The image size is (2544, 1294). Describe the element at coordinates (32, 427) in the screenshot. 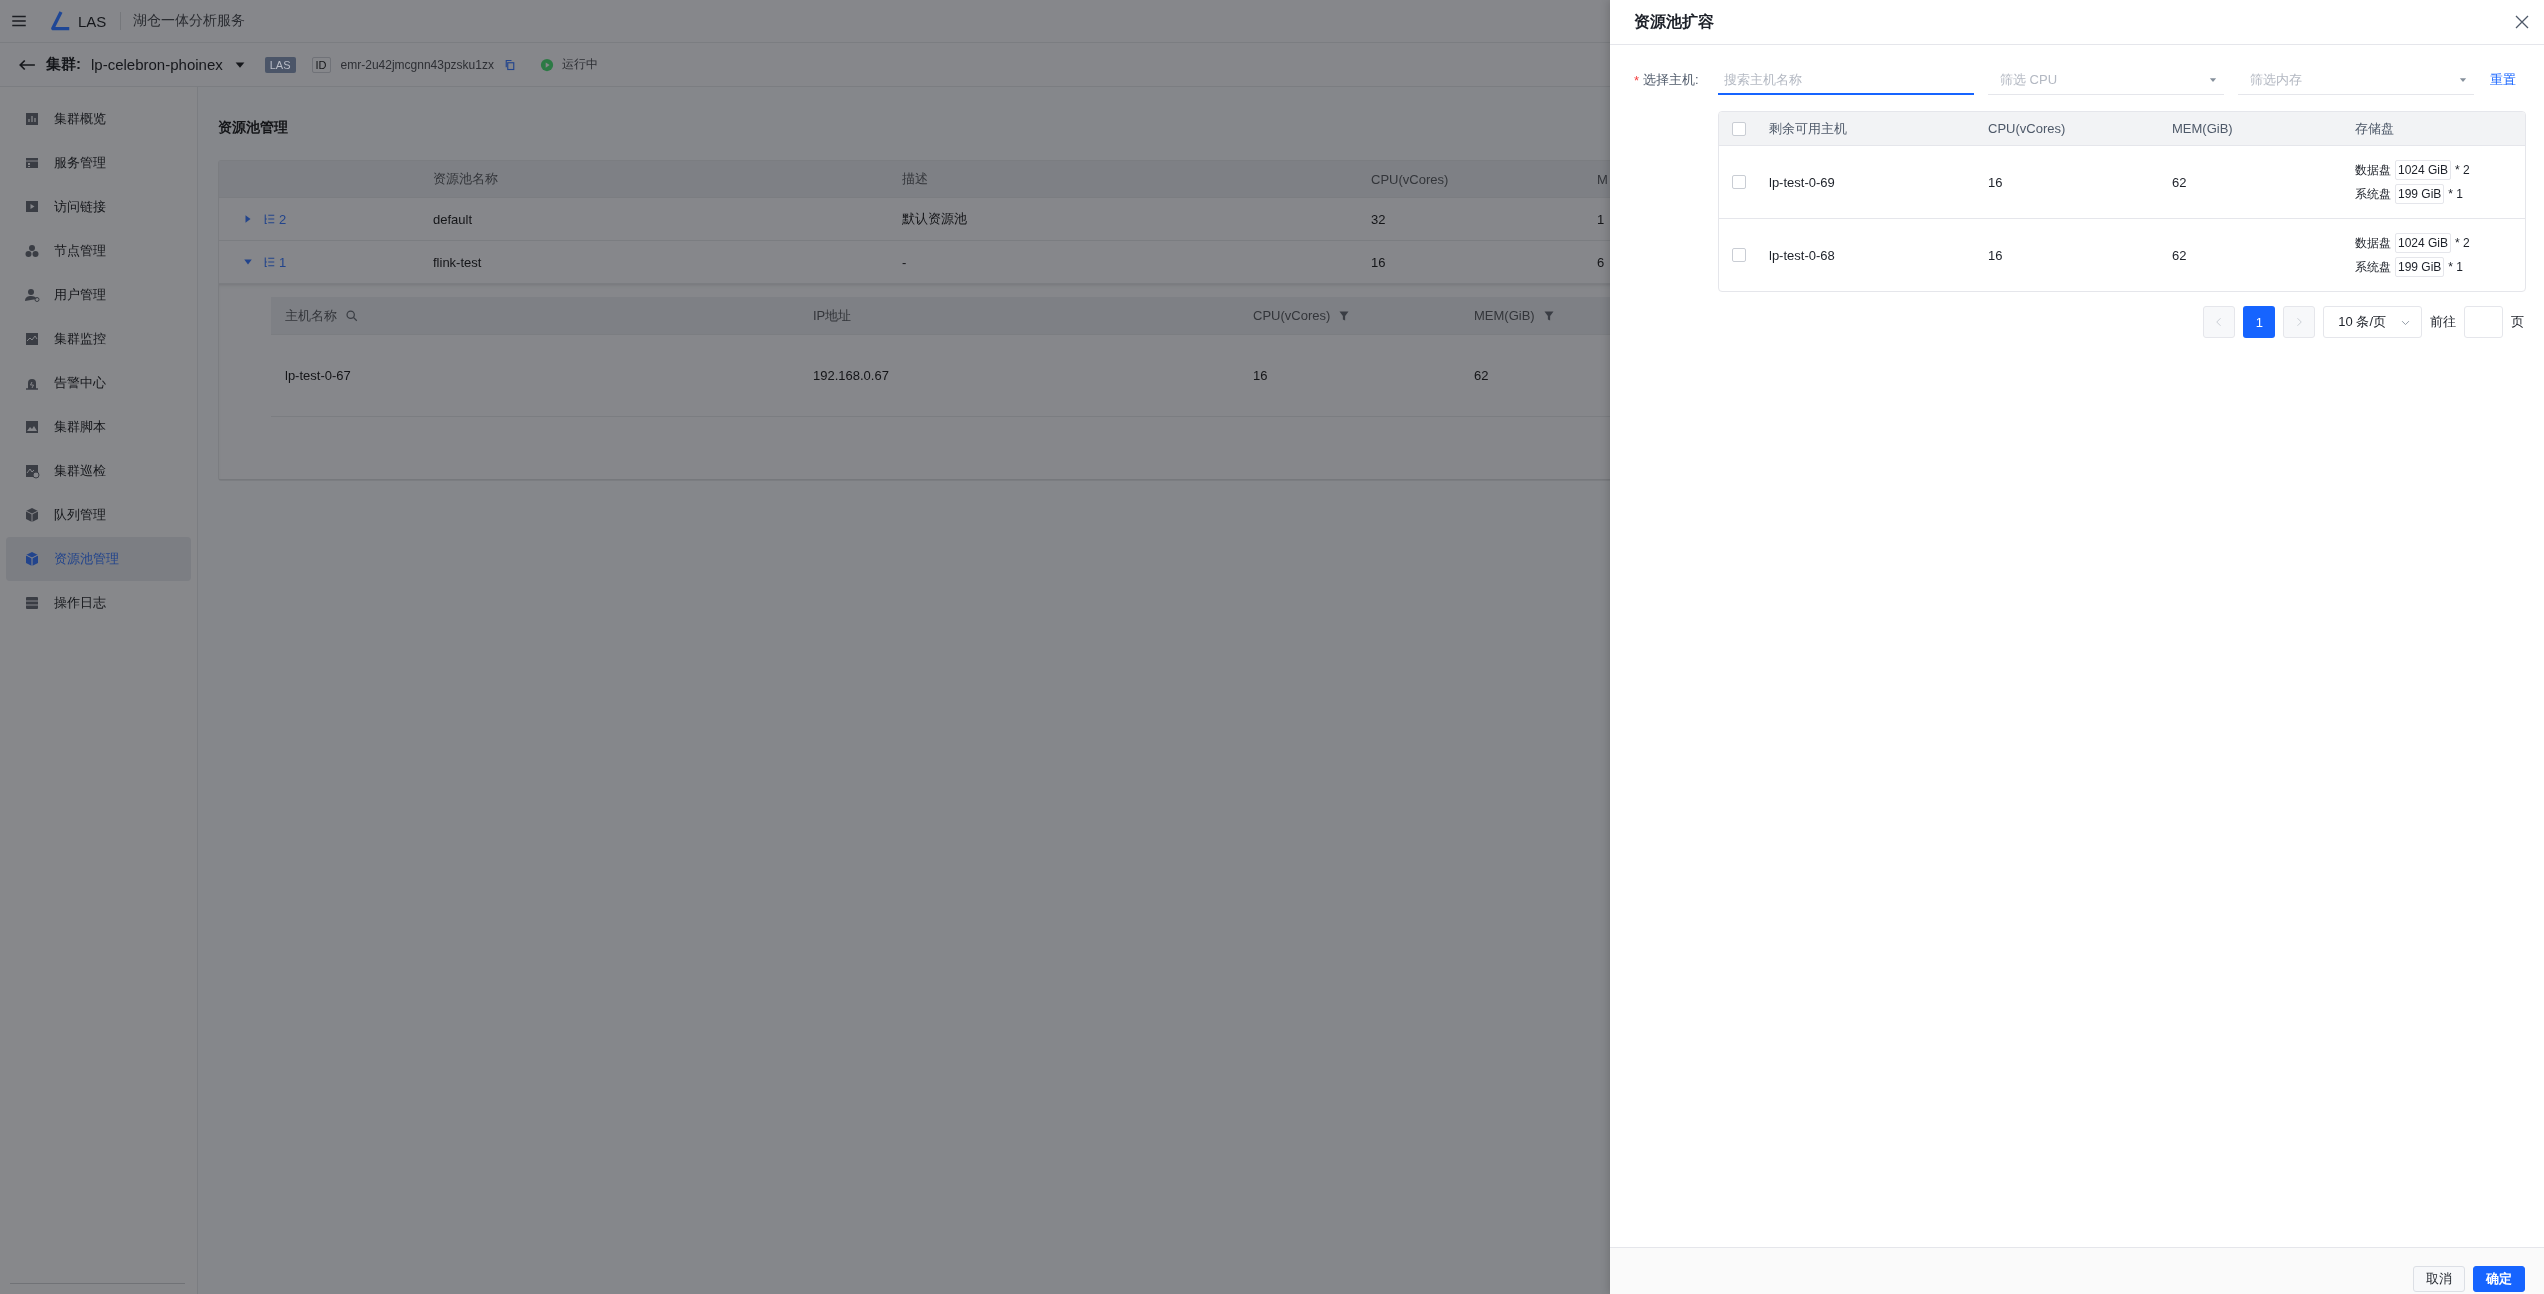

I see `image-icon` at that location.